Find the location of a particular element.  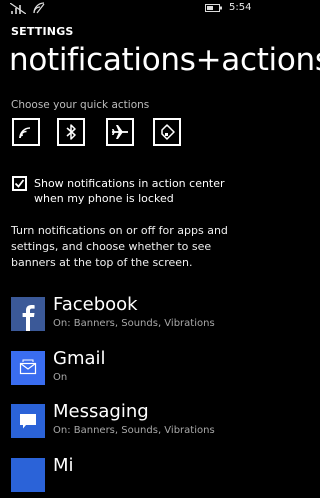

quick-action-wifi is located at coordinates (26, 132).